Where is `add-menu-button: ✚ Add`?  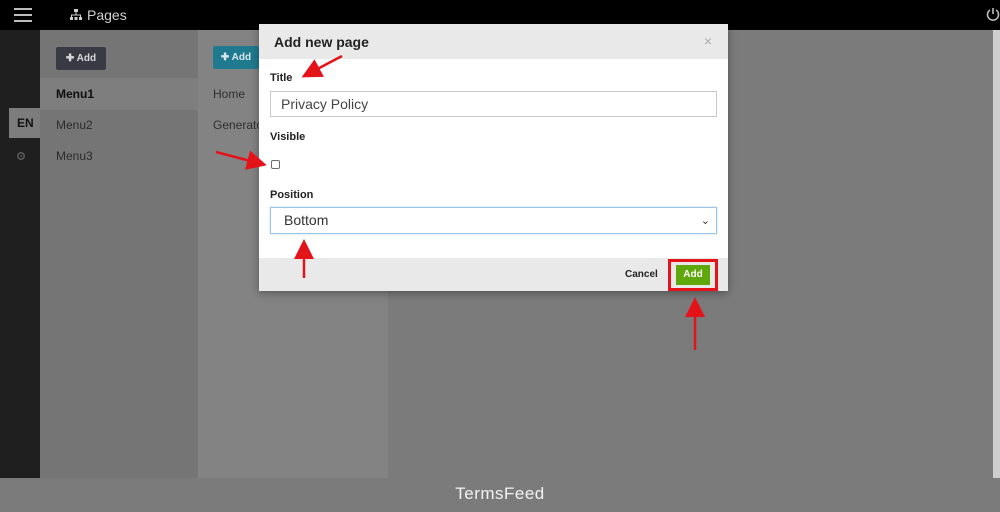
add-menu-button: ✚ Add is located at coordinates (81, 58).